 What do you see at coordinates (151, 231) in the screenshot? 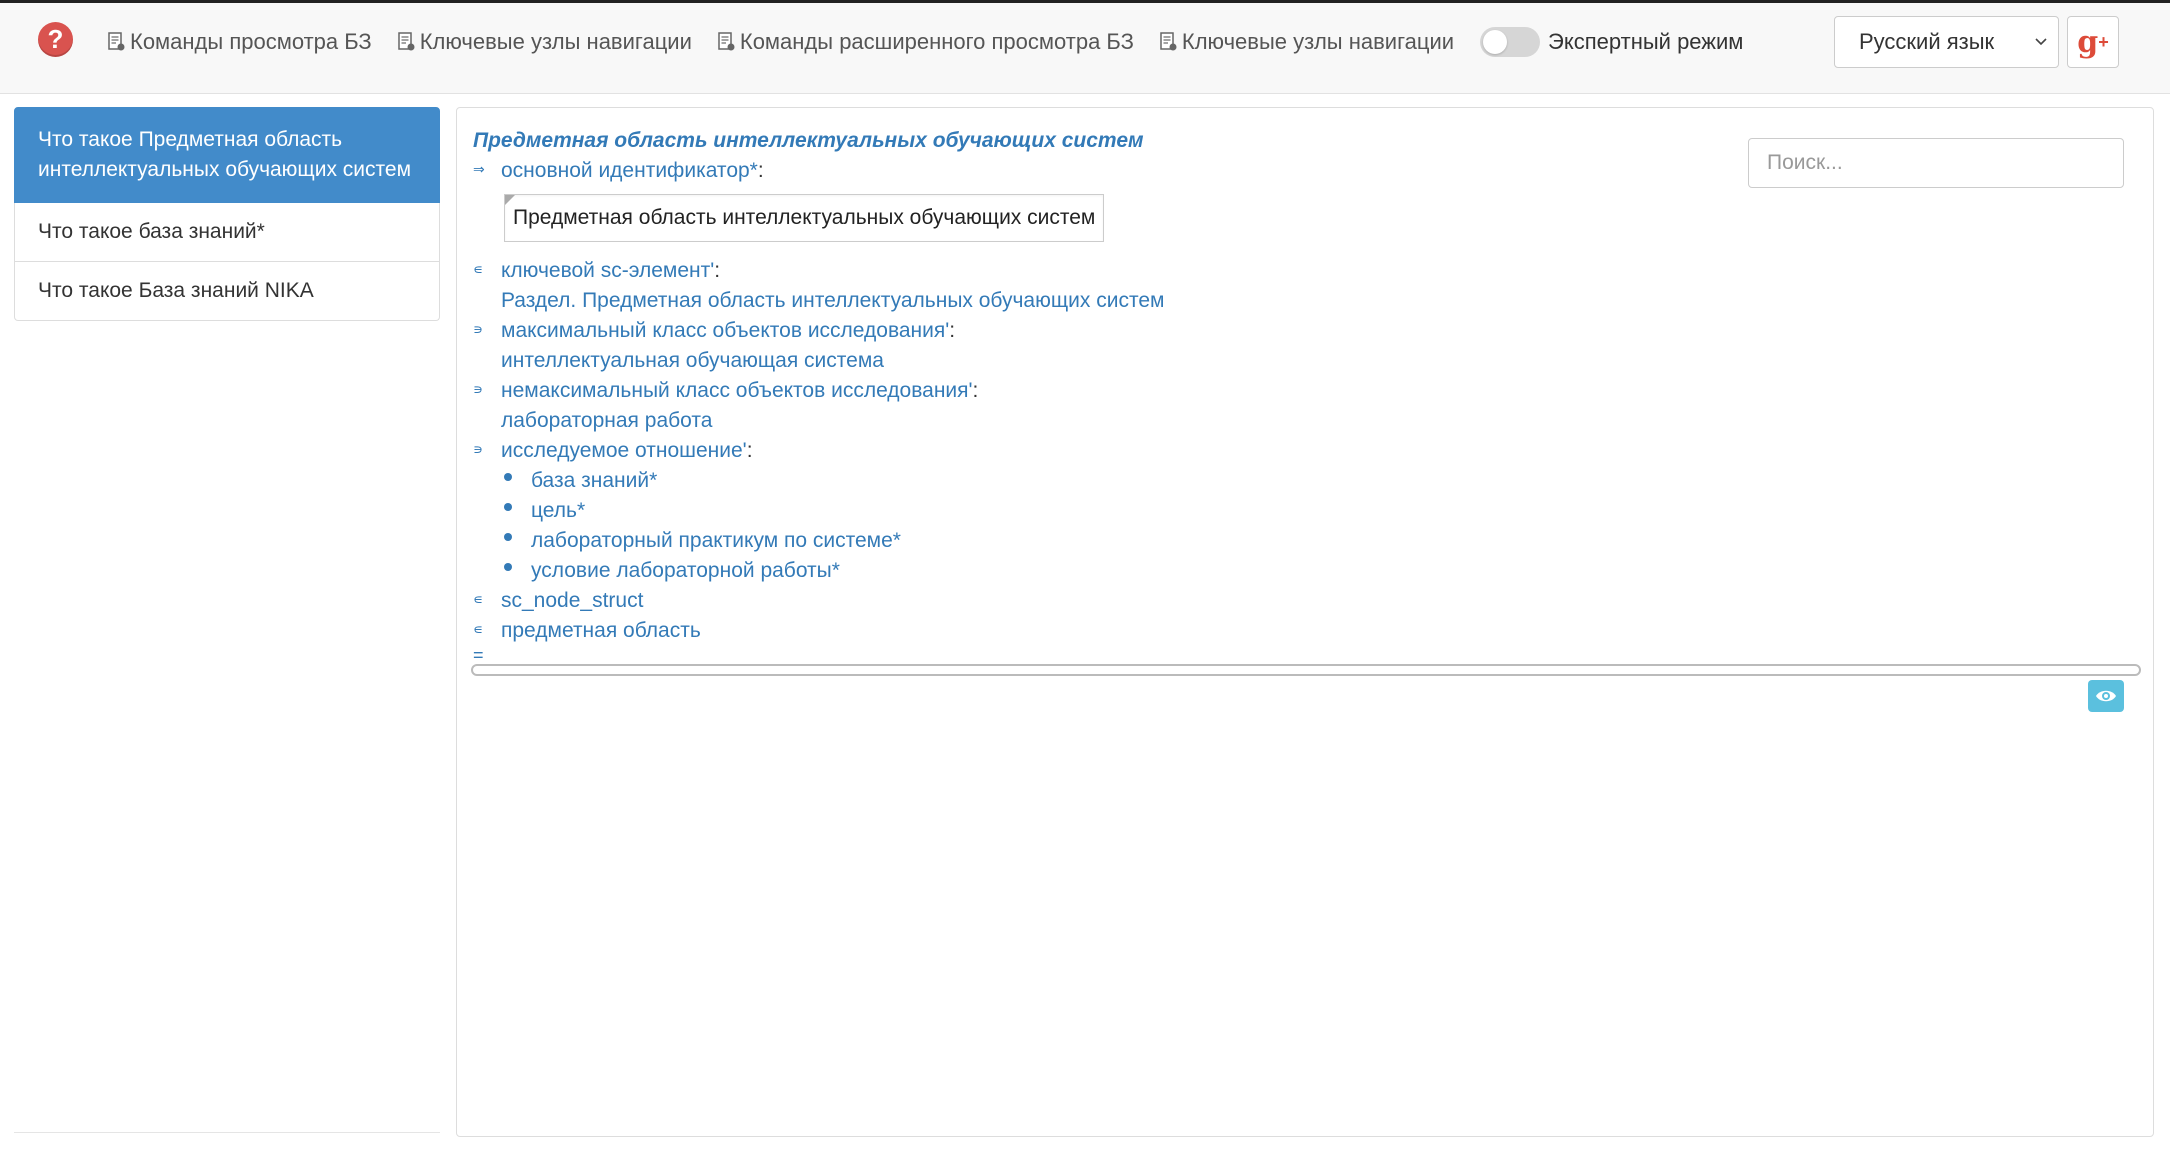
I see `sidebar-item-label: Что такое база знаний*` at bounding box center [151, 231].